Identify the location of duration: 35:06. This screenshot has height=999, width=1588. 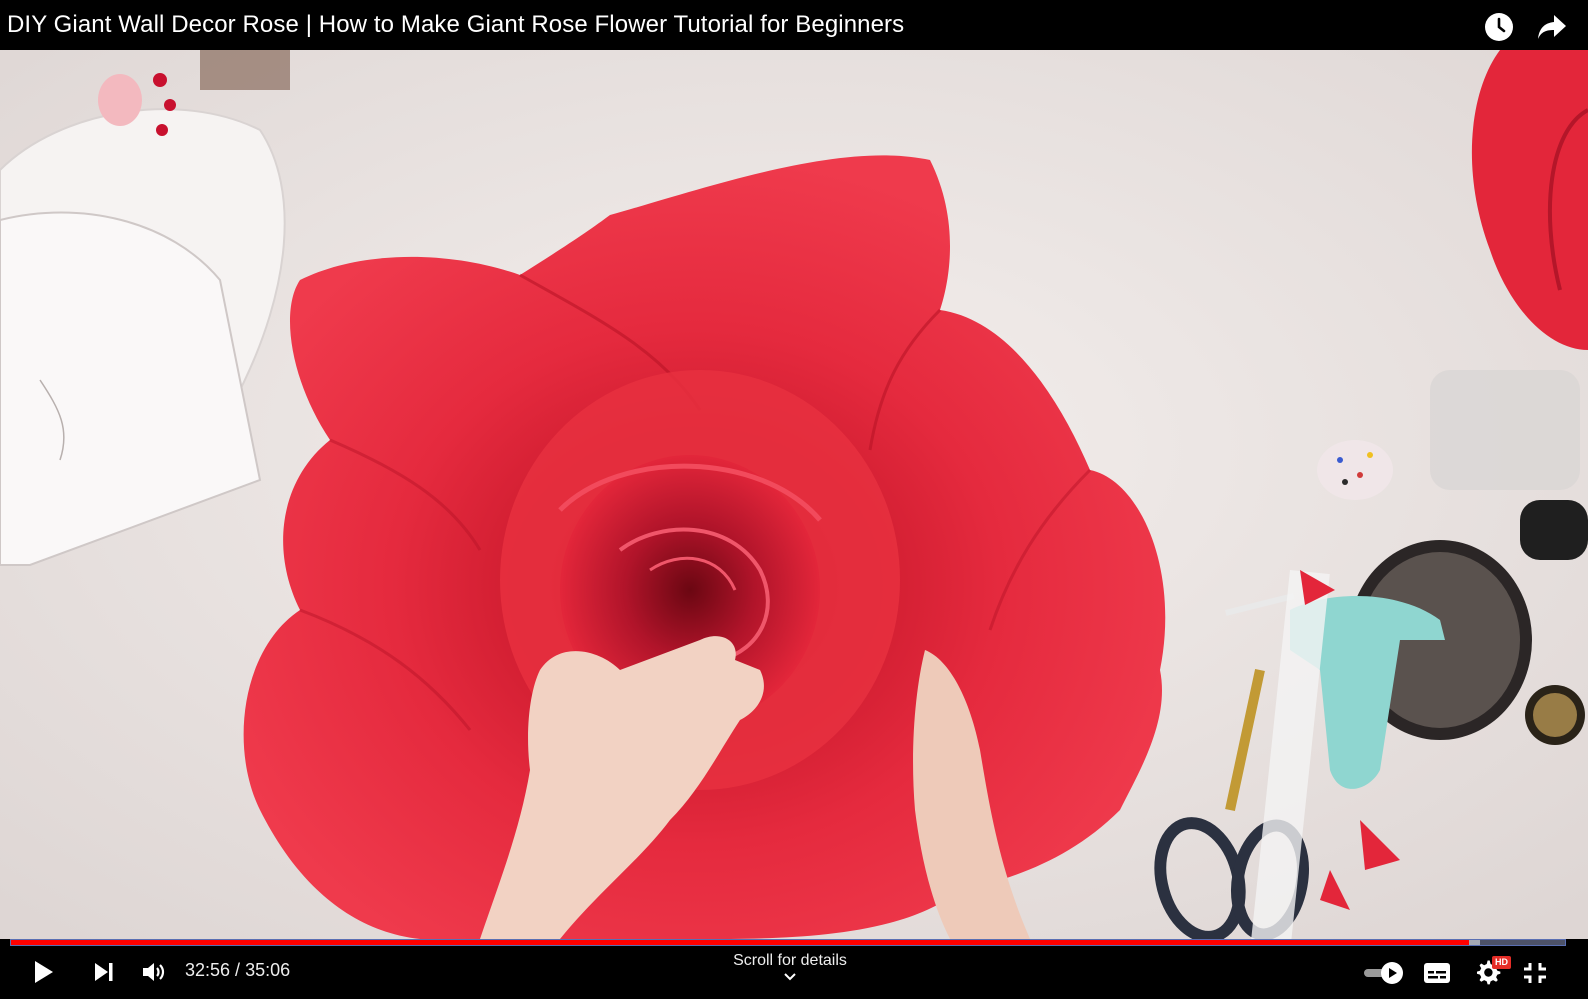
(268, 970).